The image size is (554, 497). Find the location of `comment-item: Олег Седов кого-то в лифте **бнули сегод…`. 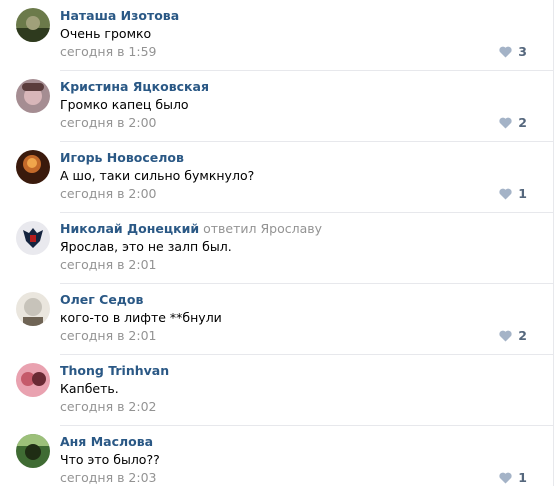

comment-item: Олег Седов кого-то в лифте **бнули сегод… is located at coordinates (276, 319).